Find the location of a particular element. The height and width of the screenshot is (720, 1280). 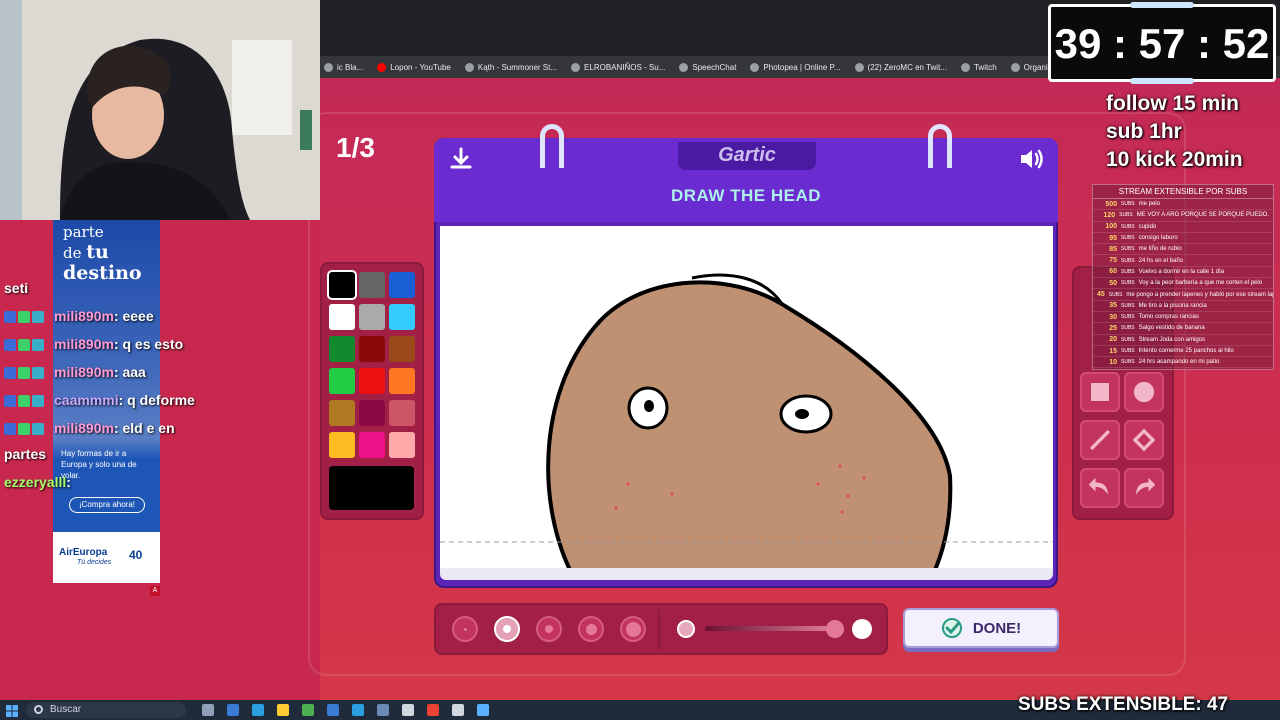

subs-goal-row: 25 SUBS Salgo vestido de banana is located at coordinates (1183, 329).